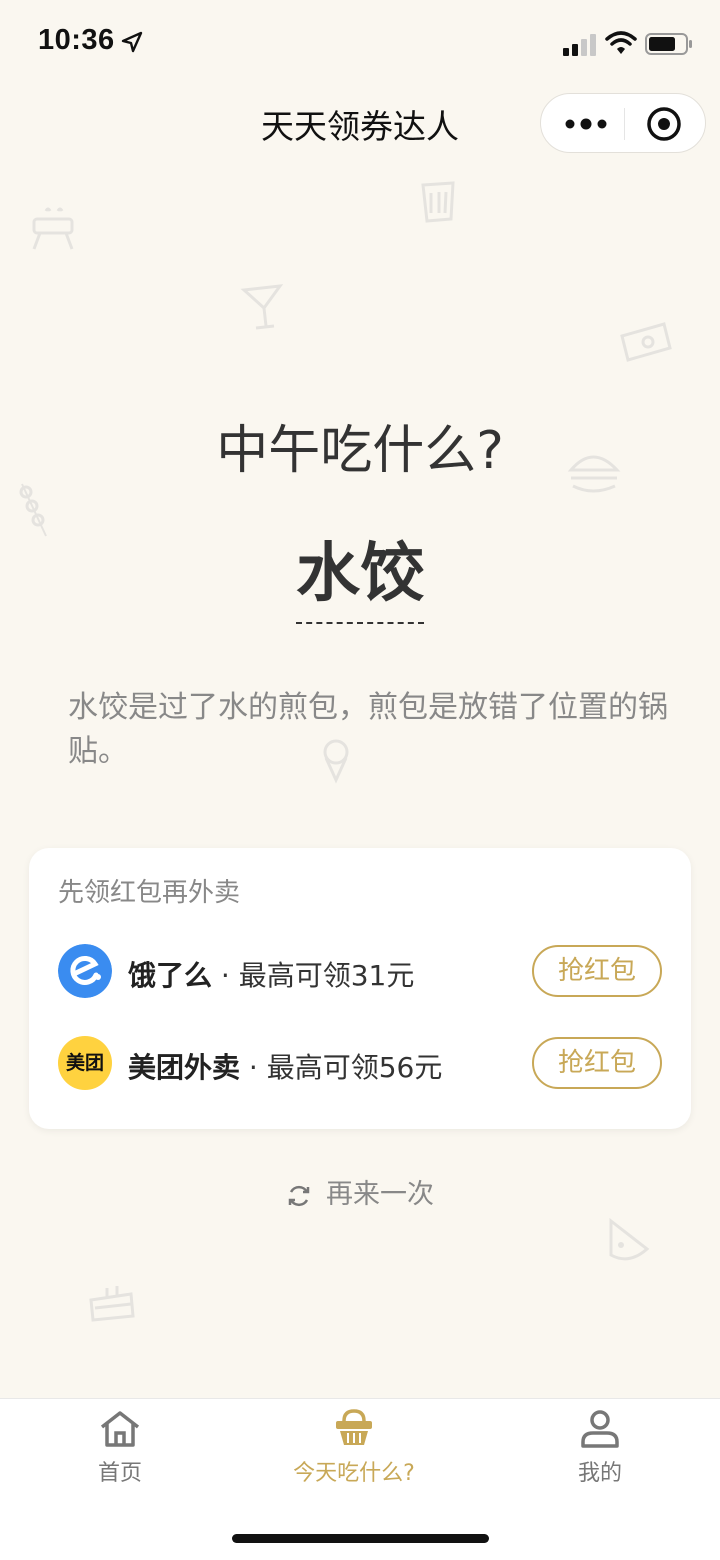  Describe the element at coordinates (646, 342) in the screenshot. I see `ticket-doodle-icon` at that location.